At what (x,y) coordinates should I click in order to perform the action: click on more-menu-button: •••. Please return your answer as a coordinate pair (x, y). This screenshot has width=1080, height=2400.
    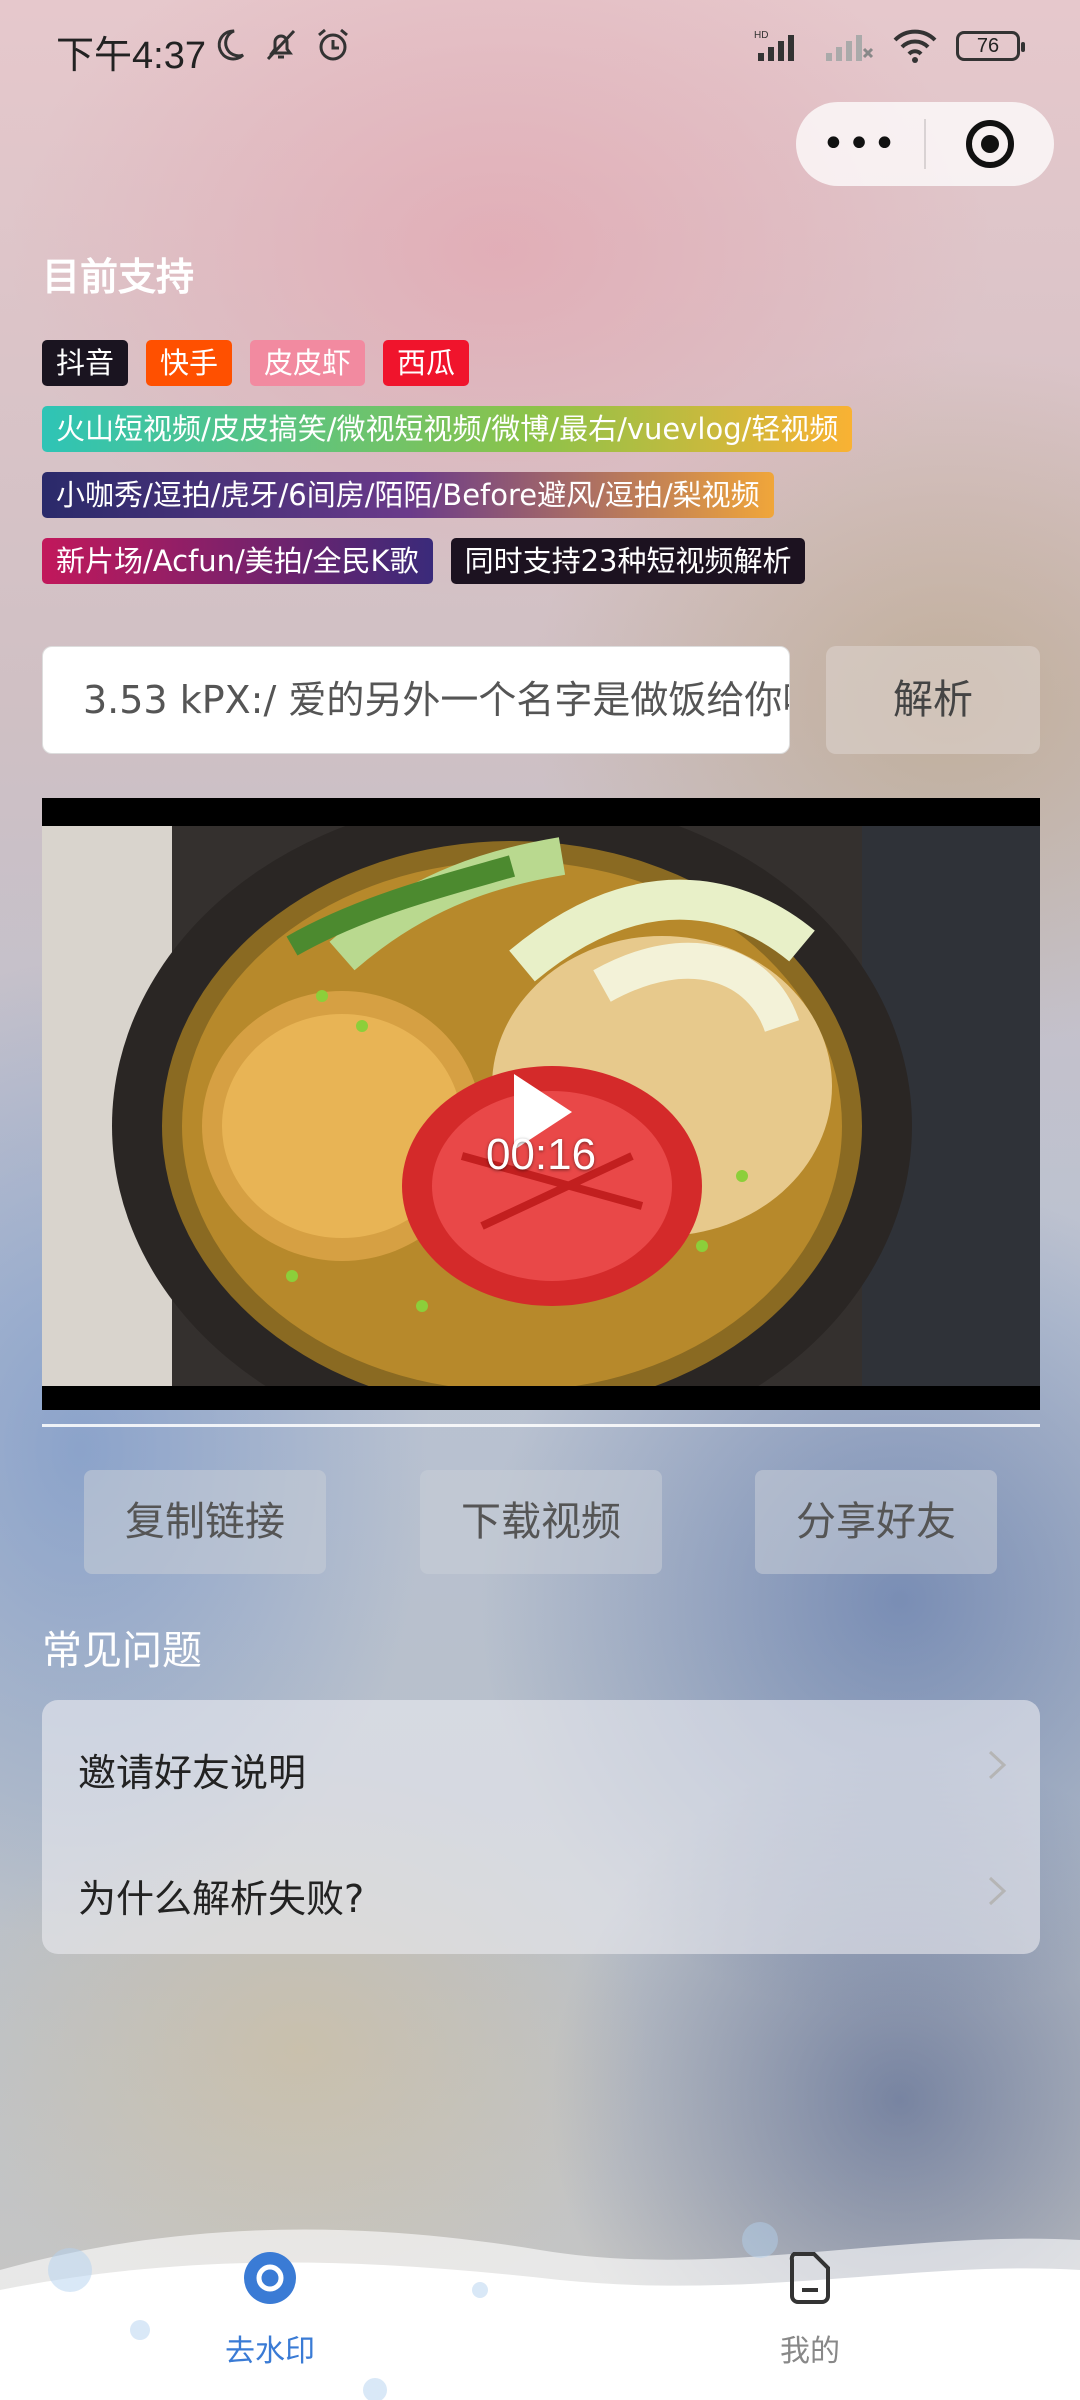
    Looking at the image, I should click on (860, 144).